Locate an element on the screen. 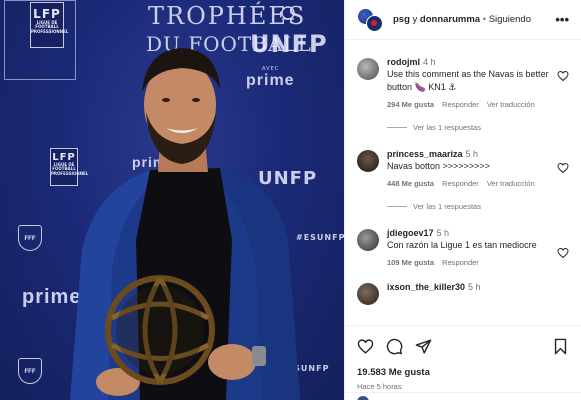 This screenshot has width=581, height=400. collab-avatars is located at coordinates (371, 19).